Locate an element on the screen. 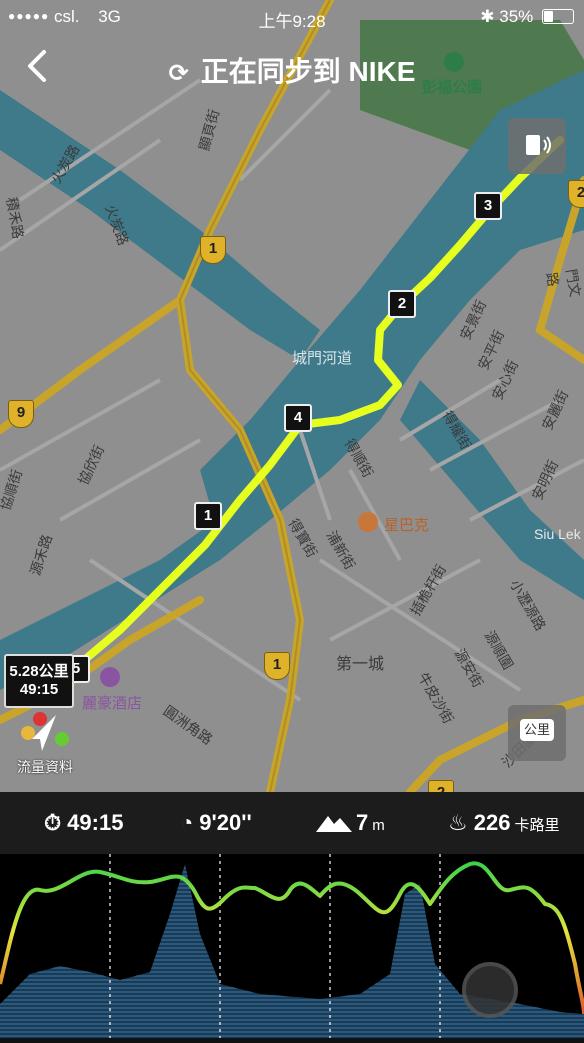  siulek-label: Siu Lek is located at coordinates (557, 534).